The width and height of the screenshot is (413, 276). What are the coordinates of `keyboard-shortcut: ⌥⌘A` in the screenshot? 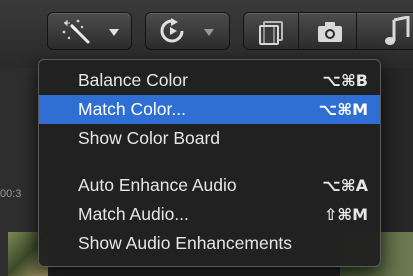 It's located at (345, 185).